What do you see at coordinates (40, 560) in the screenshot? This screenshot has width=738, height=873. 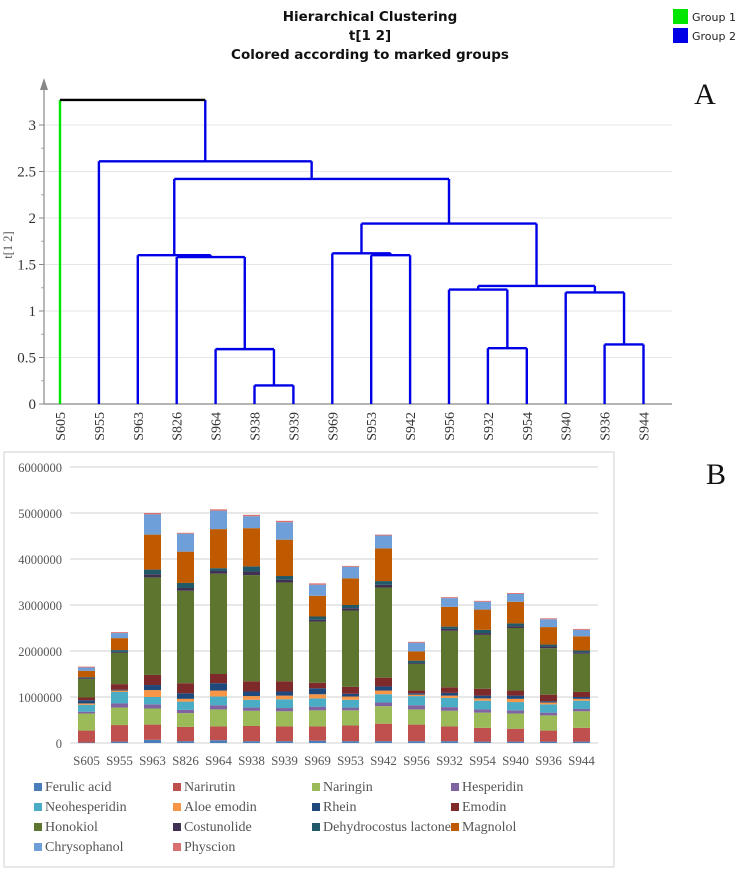 I see `bar-y-tick-label: 4000000` at bounding box center [40, 560].